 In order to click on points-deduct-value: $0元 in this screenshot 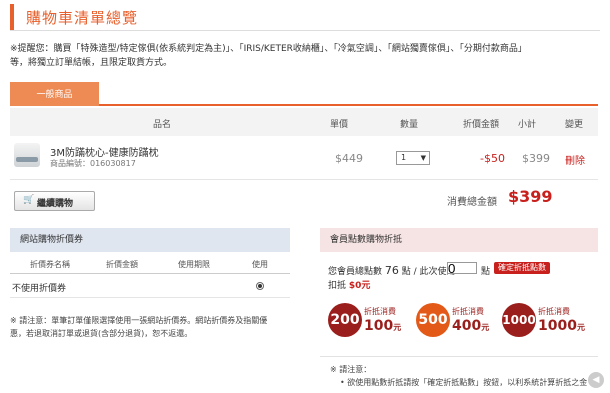, I will do `click(359, 286)`.